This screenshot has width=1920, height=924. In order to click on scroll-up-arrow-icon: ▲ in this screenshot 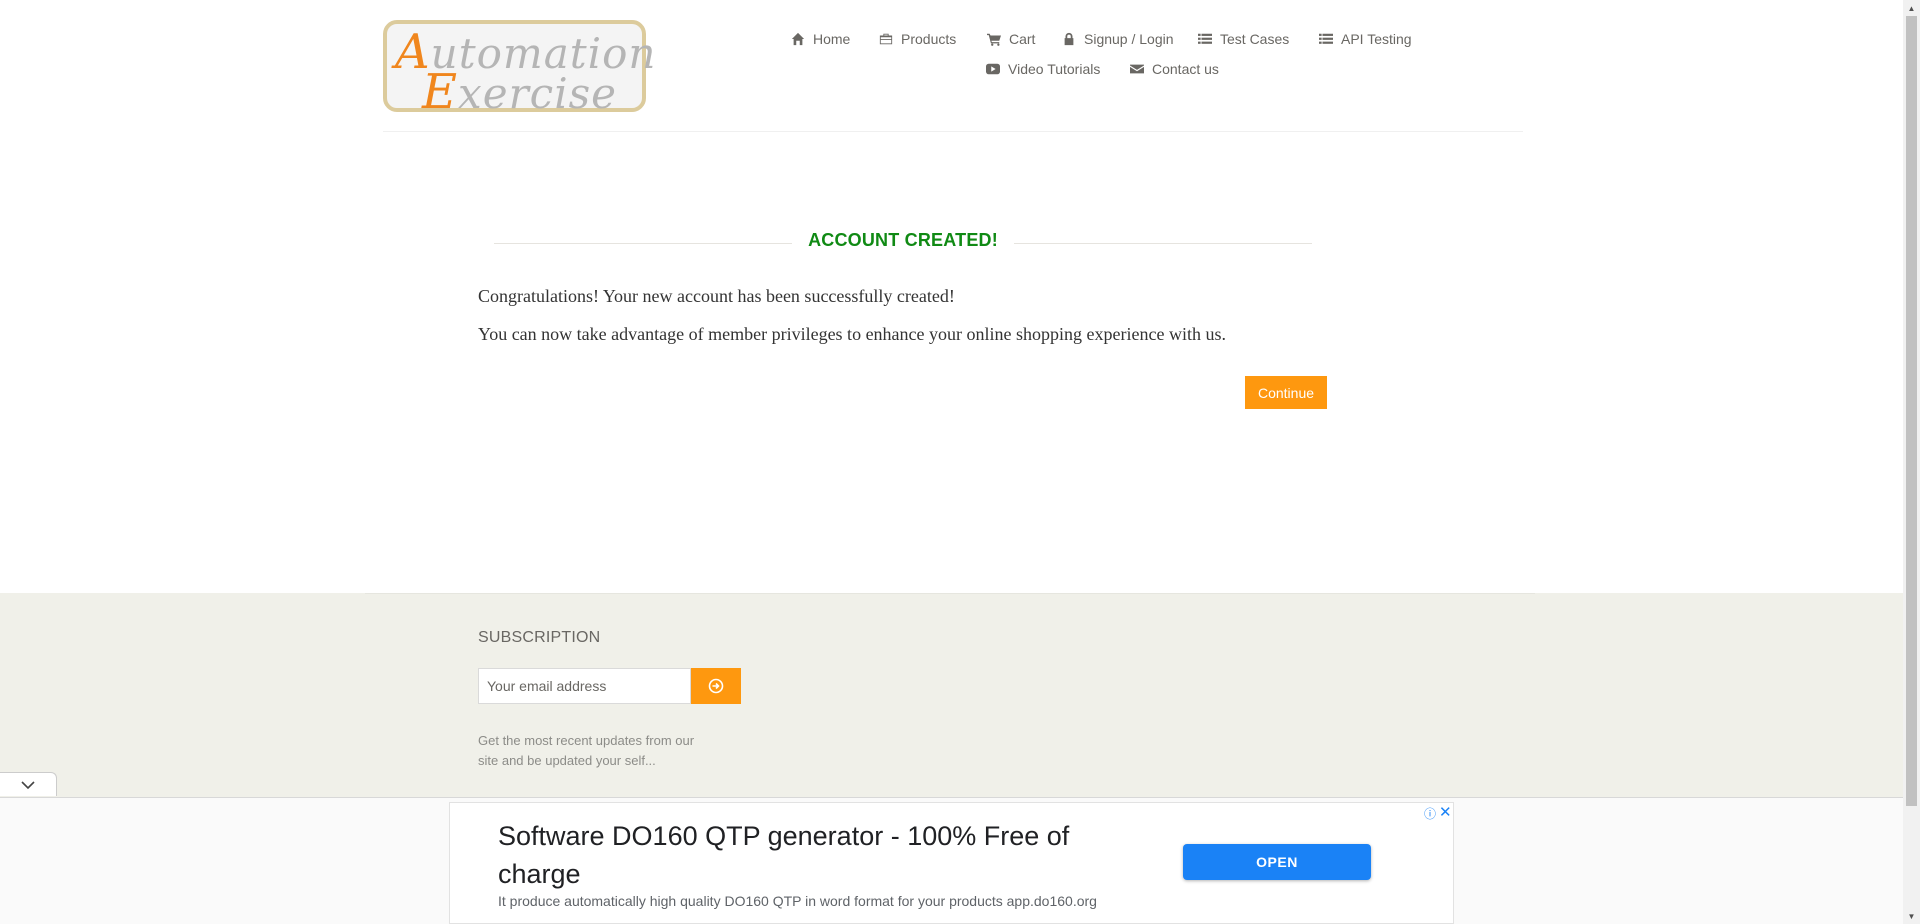, I will do `click(1911, 8)`.